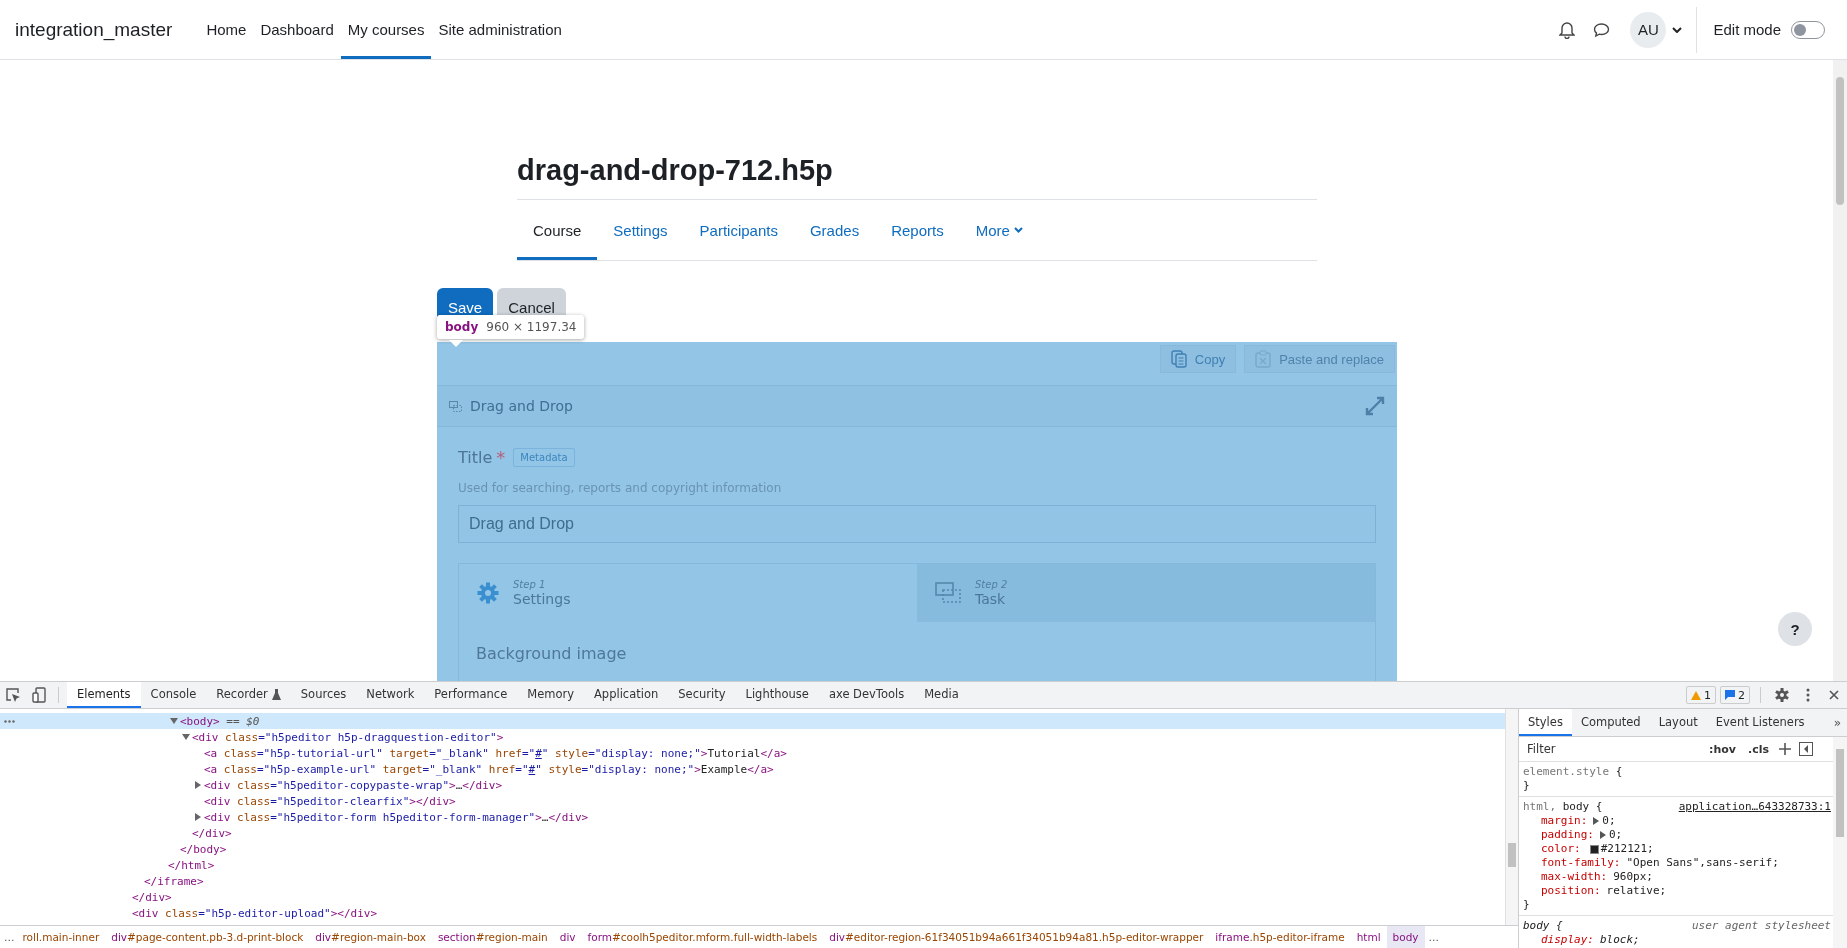  Describe the element at coordinates (1761, 926) in the screenshot. I see `stylesheet-origin: user agent stylesheet` at that location.